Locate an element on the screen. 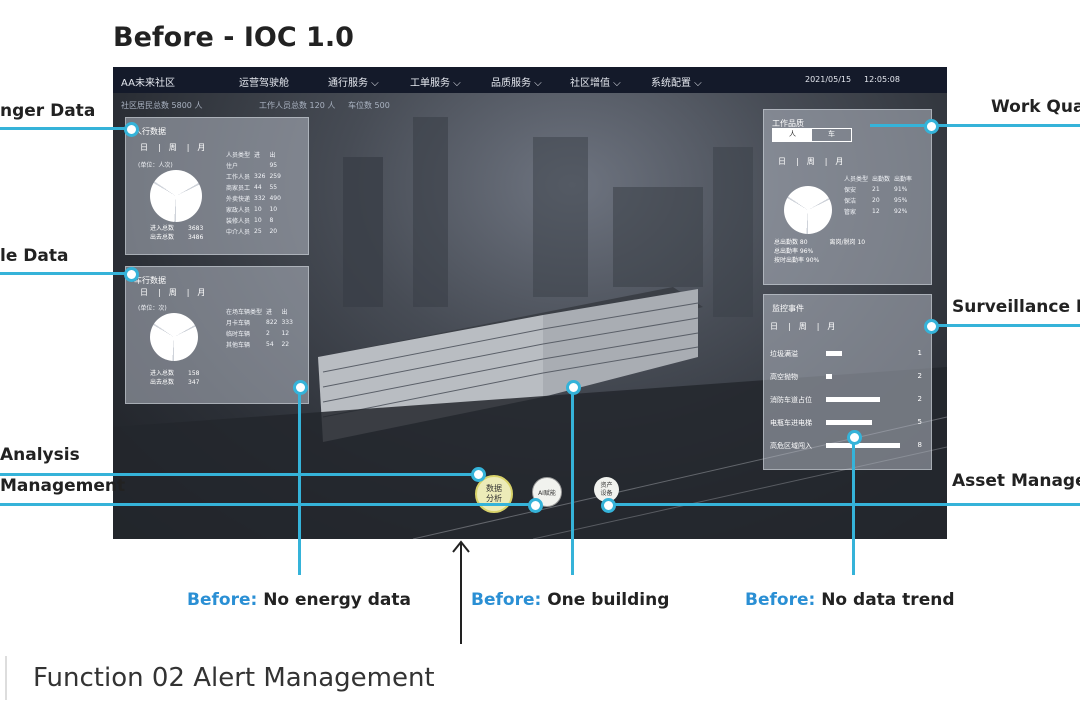 The width and height of the screenshot is (1080, 726). table-row: 装修人员 10 8 is located at coordinates (250, 221).